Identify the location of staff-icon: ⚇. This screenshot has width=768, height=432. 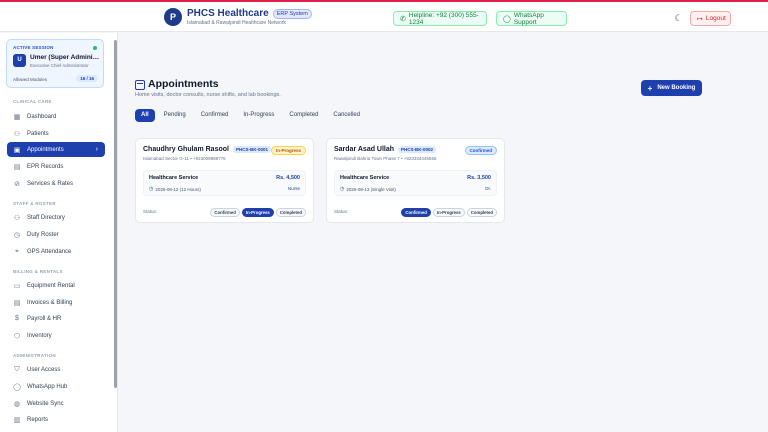
(17, 218).